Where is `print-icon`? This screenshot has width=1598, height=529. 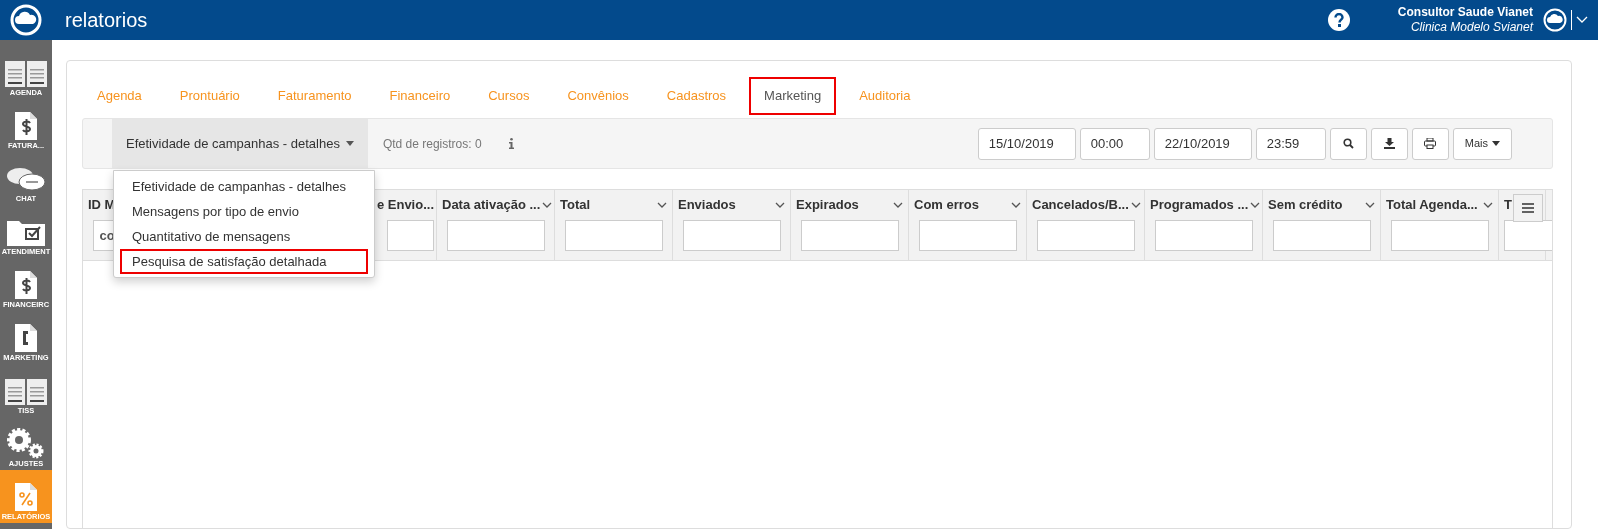 print-icon is located at coordinates (1430, 143).